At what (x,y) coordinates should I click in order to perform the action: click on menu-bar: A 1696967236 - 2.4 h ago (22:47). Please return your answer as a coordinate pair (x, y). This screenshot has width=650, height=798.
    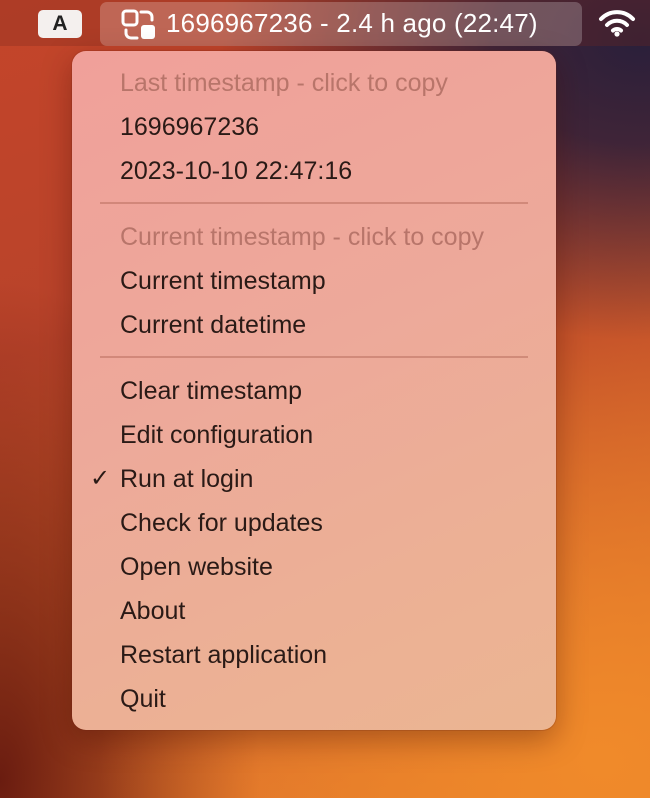
    Looking at the image, I should click on (325, 23).